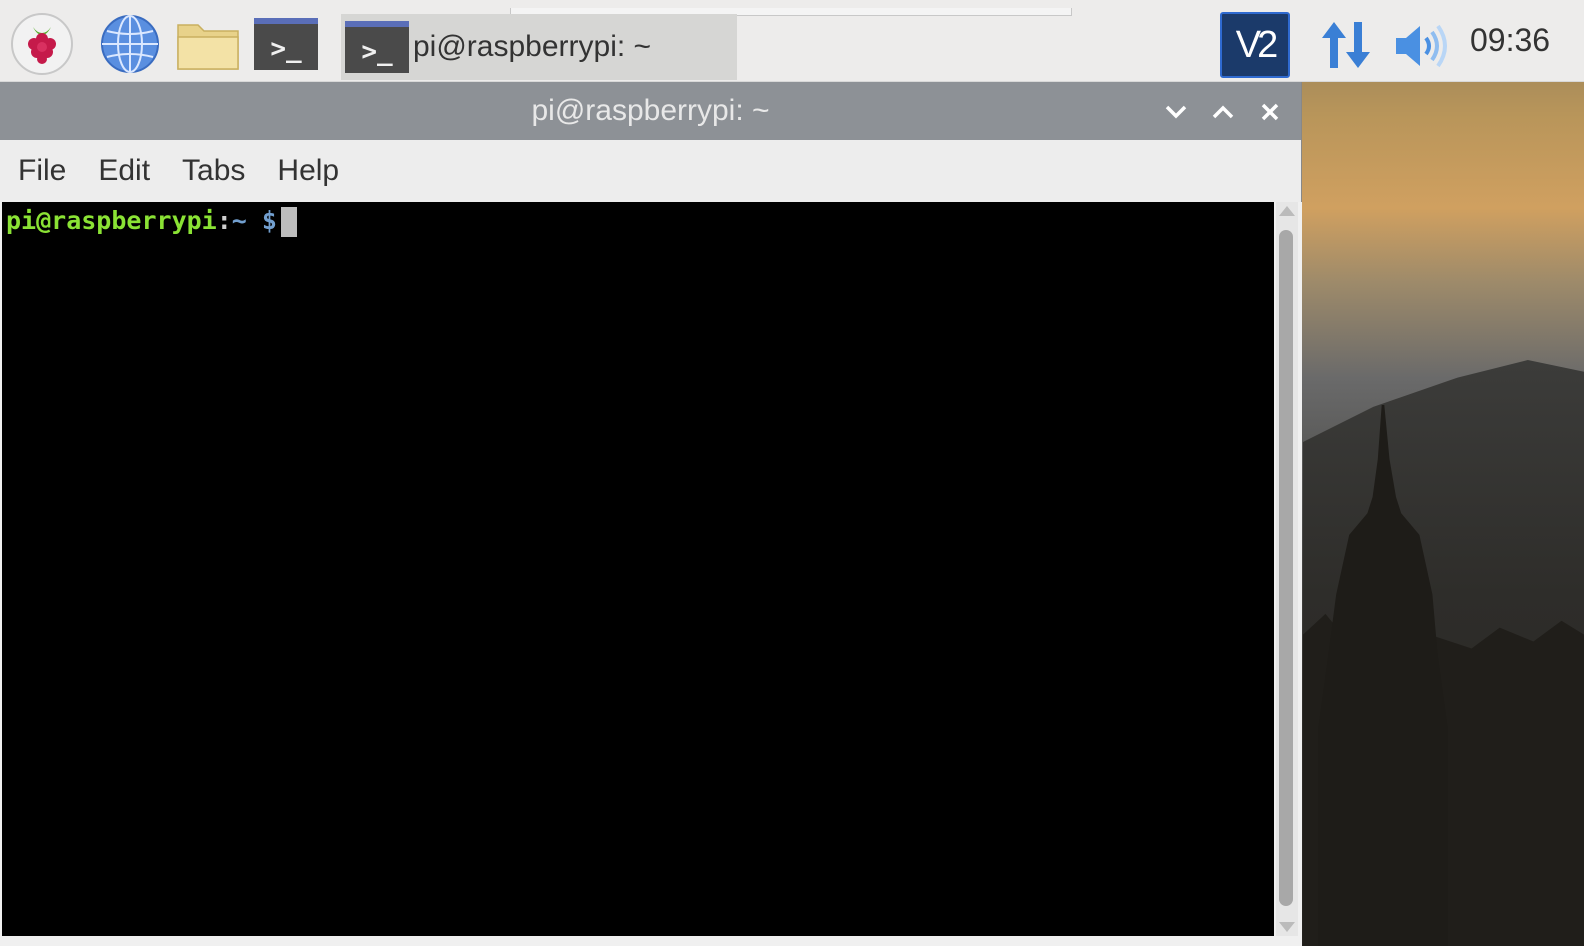 The width and height of the screenshot is (1584, 946). Describe the element at coordinates (261, 220) in the screenshot. I see `prompt-symbol: $` at that location.